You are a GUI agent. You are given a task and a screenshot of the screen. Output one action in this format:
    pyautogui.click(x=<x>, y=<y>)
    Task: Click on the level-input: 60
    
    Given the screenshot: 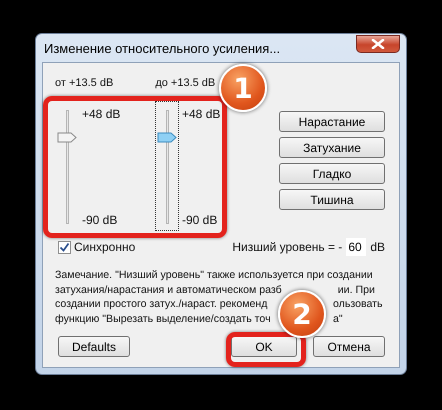 What is the action you would take?
    pyautogui.click(x=356, y=247)
    